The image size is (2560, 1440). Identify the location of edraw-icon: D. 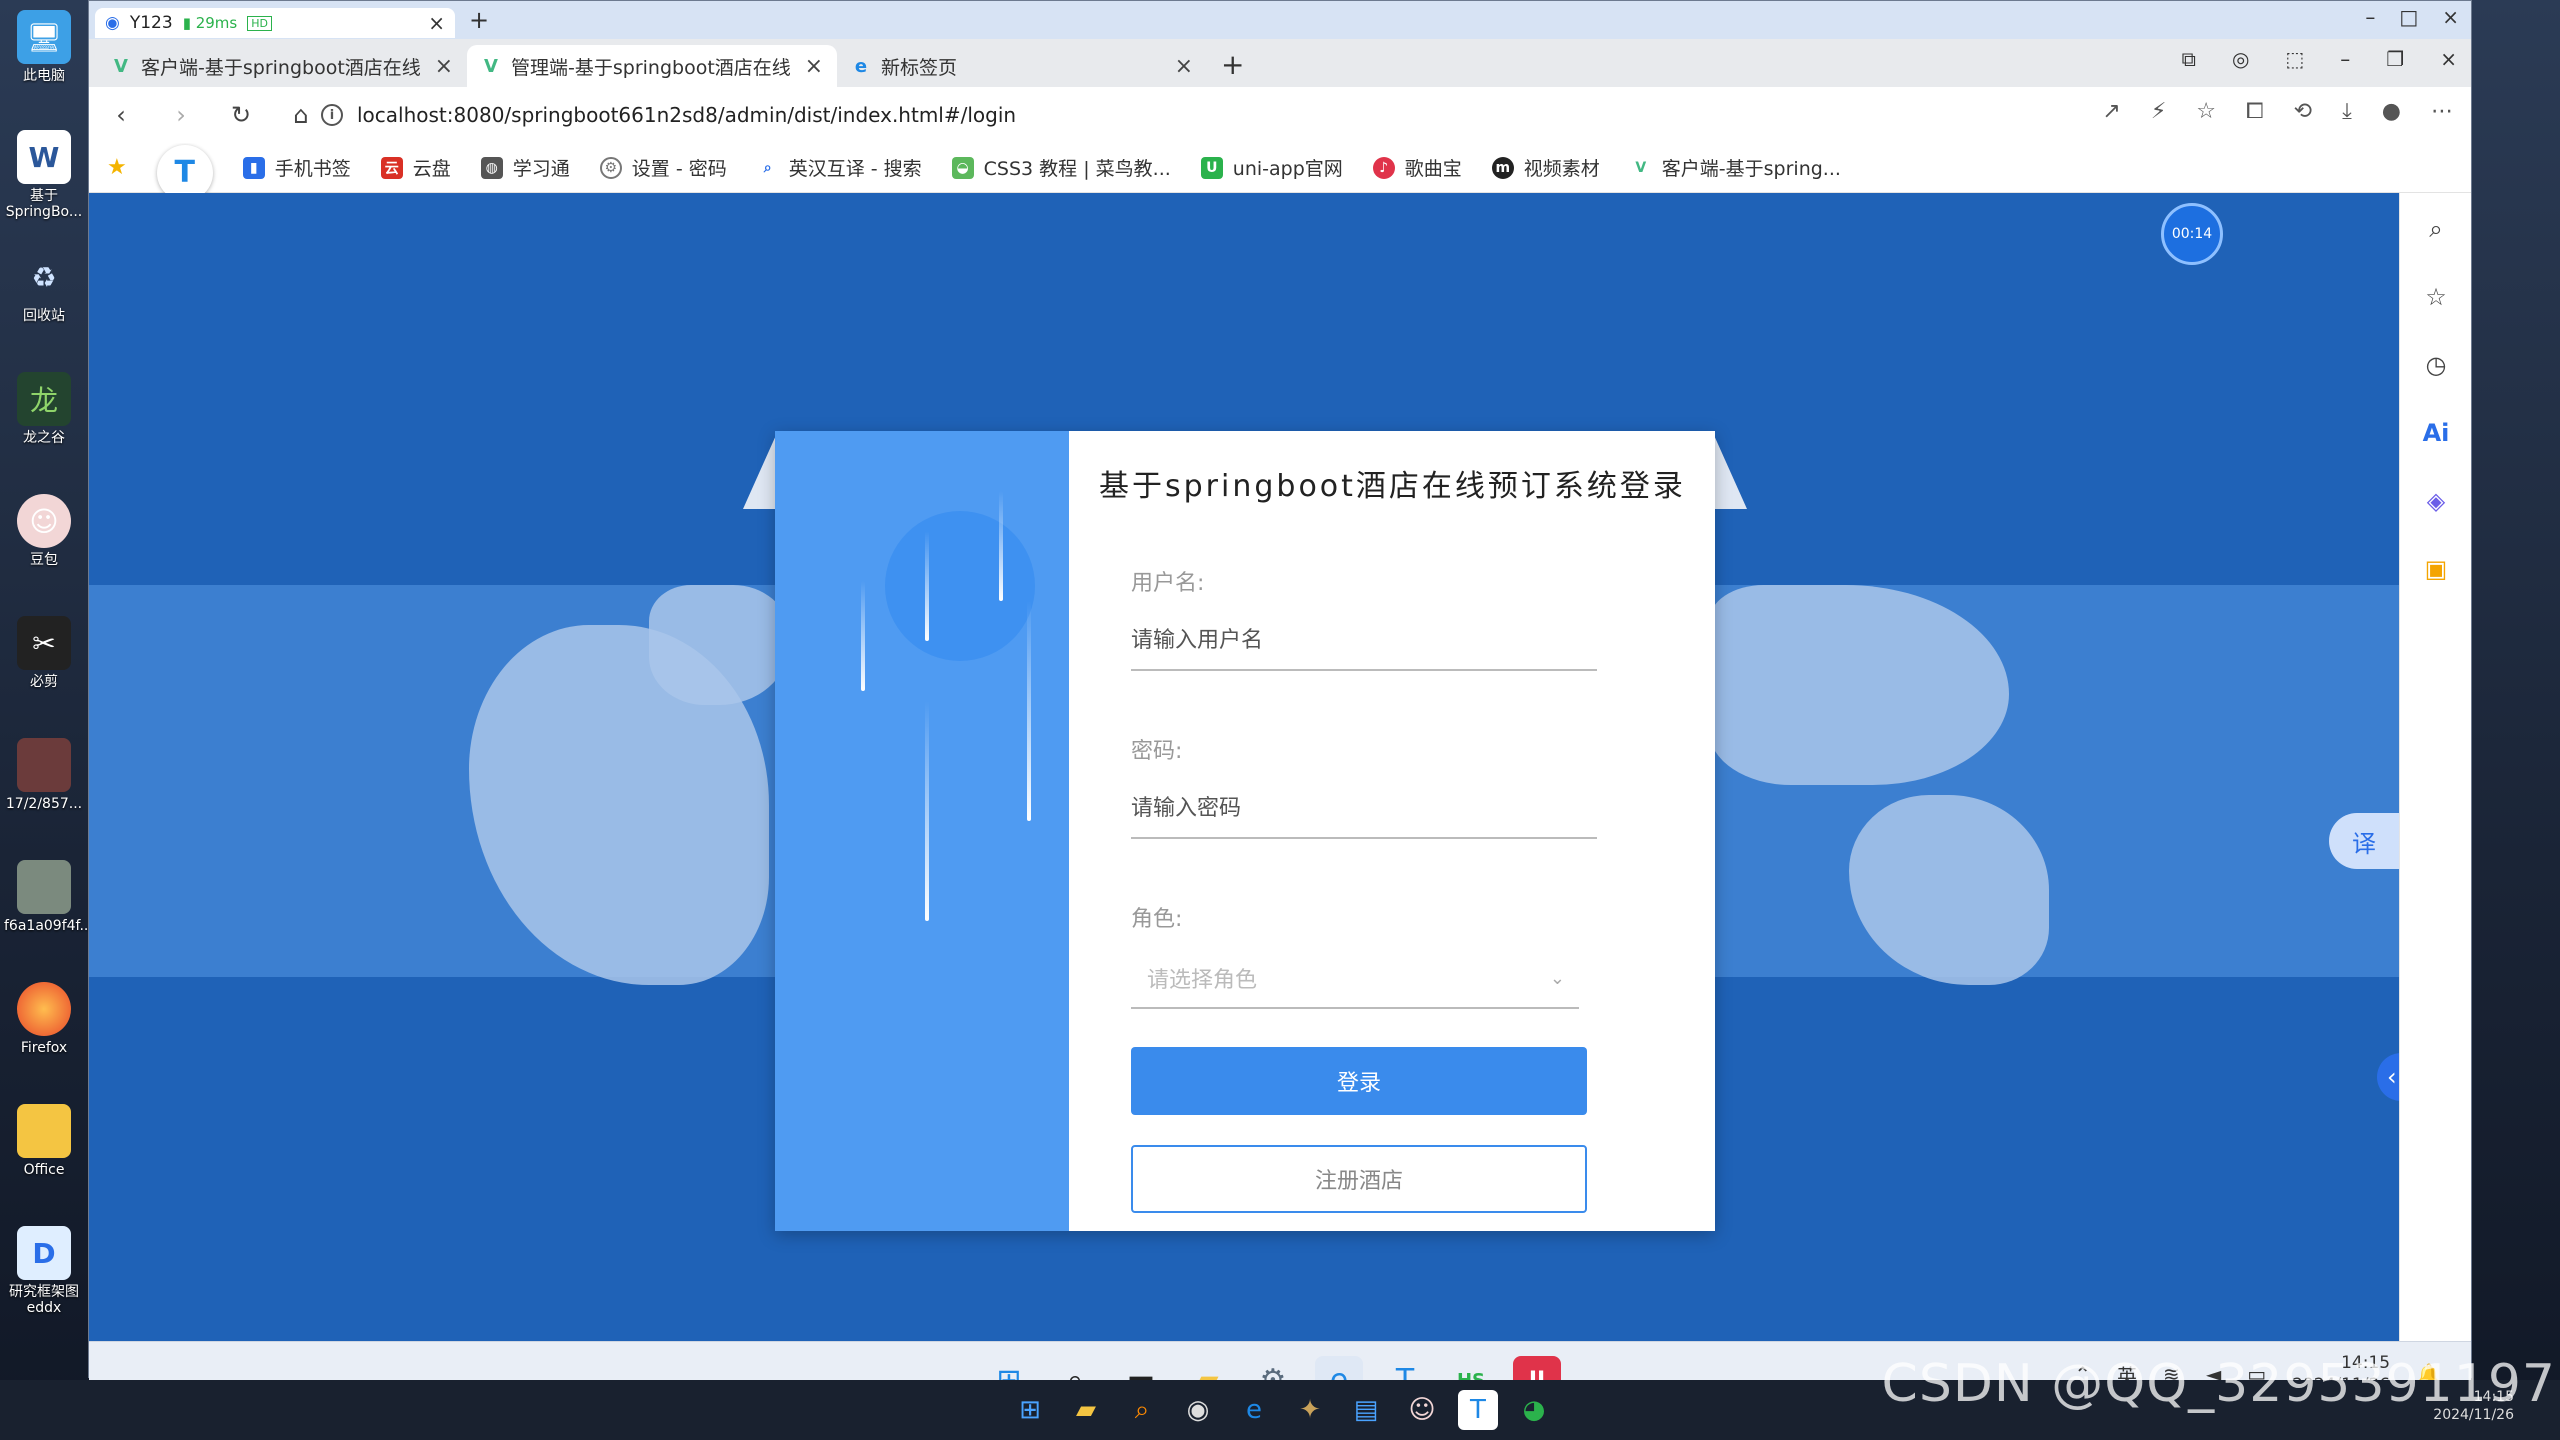
(44, 1253).